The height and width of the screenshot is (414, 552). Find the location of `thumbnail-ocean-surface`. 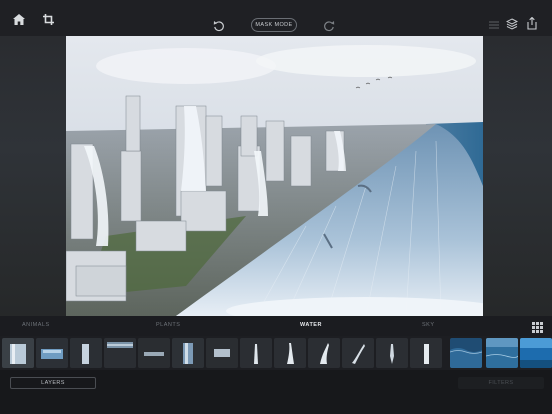

thumbnail-ocean-surface is located at coordinates (502, 353).